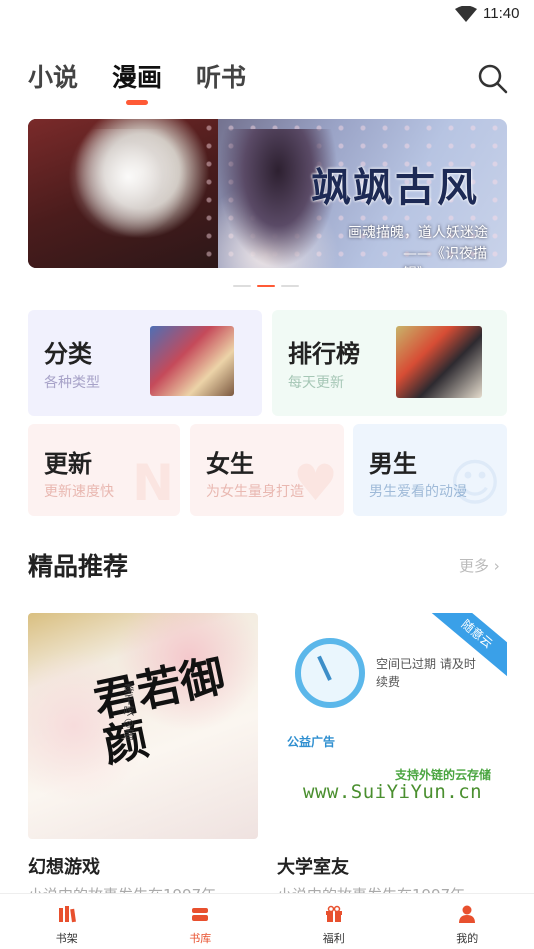 This screenshot has width=534, height=949. Describe the element at coordinates (426, 673) in the screenshot. I see `cover-expired-text: 空间已过期 请及时续费` at that location.